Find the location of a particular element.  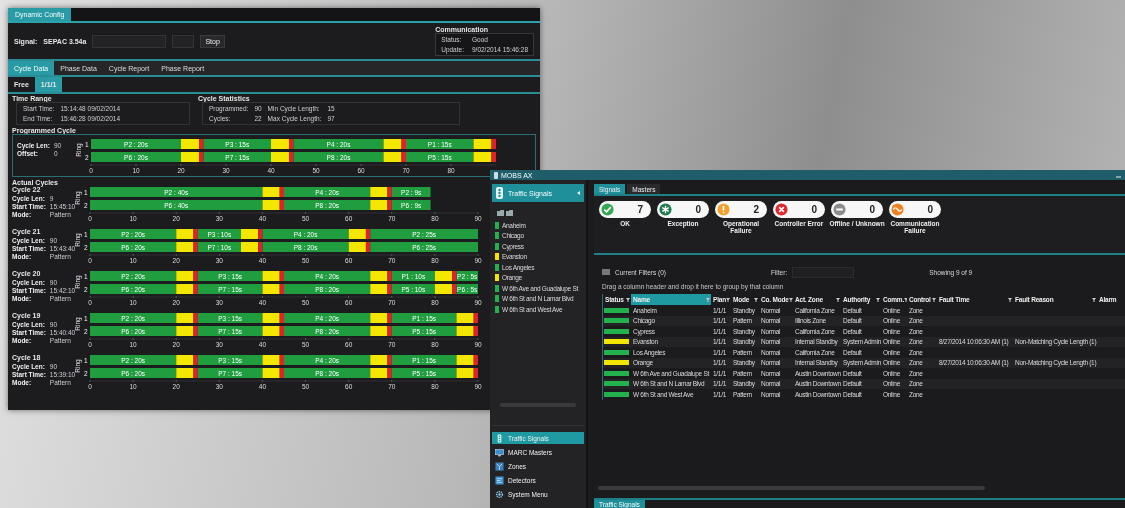

status-card: 7 is located at coordinates (625, 209).